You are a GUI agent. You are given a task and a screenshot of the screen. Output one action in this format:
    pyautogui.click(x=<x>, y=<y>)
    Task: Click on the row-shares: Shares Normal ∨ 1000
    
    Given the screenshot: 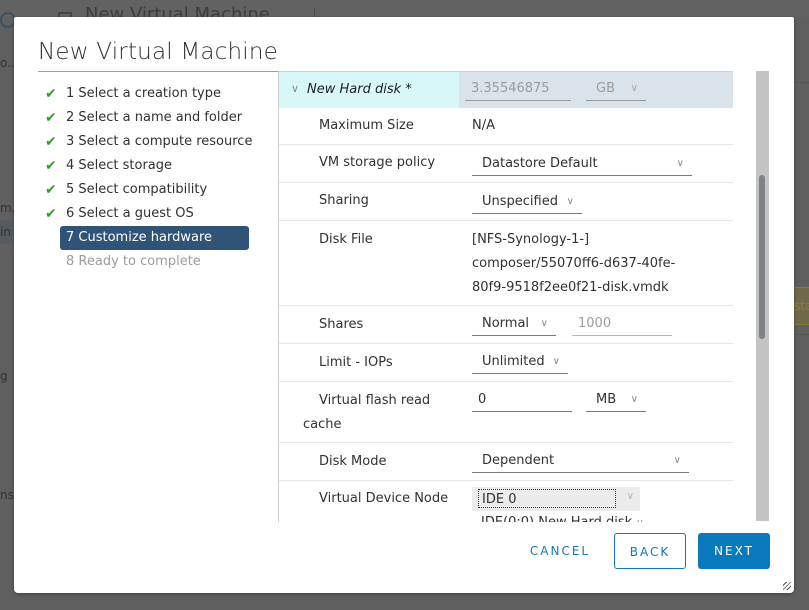 What is the action you would take?
    pyautogui.click(x=506, y=325)
    